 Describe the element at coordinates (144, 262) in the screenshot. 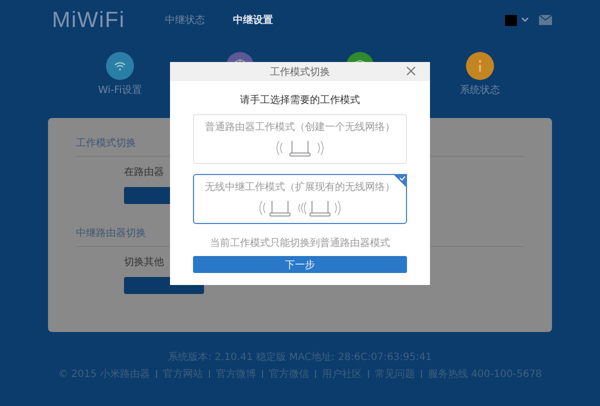

I see `section-text: 切换其他` at that location.